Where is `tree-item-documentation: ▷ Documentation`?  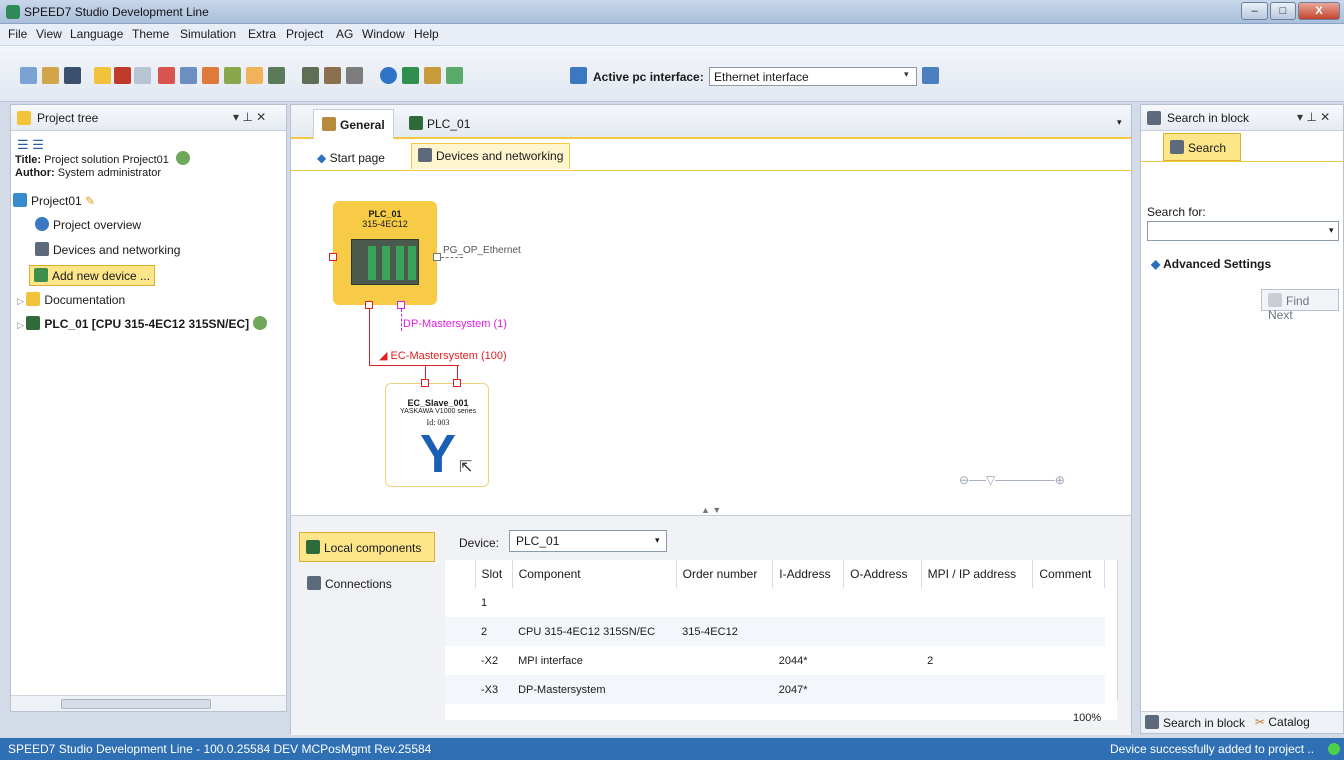 tree-item-documentation: ▷ Documentation is located at coordinates (71, 299).